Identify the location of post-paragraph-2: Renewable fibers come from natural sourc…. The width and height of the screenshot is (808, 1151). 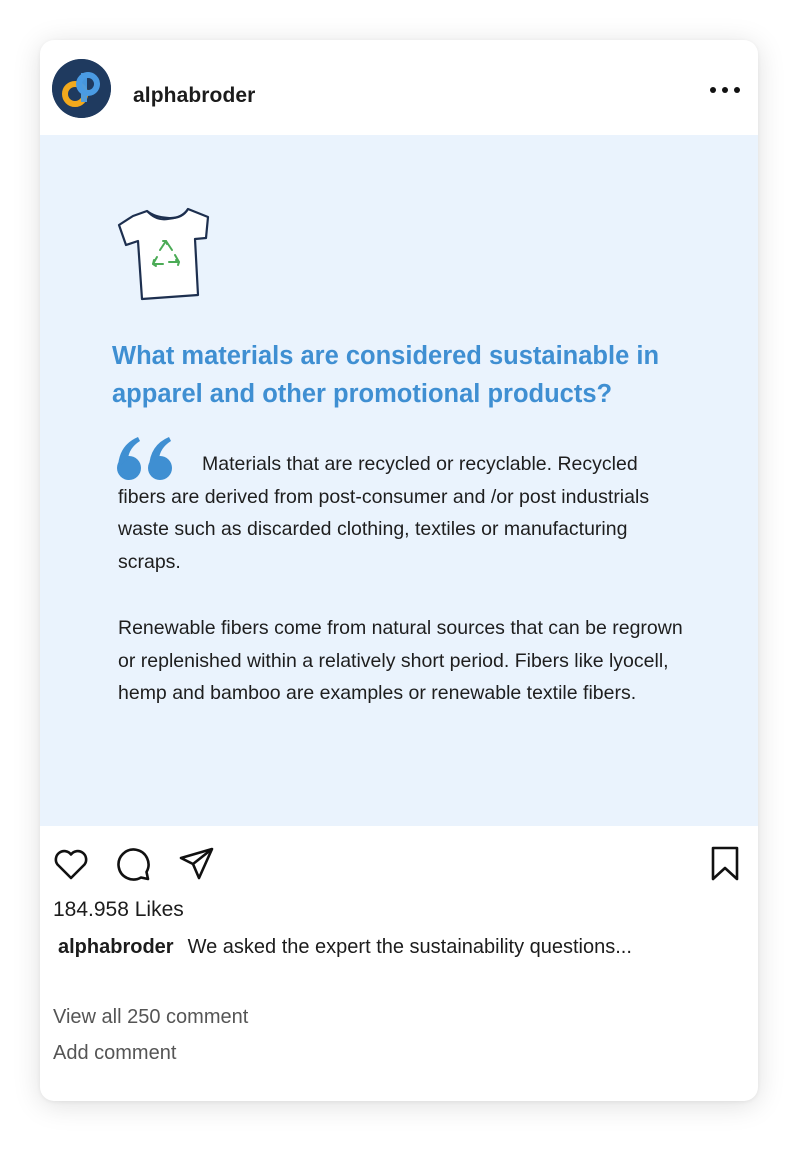
(400, 661).